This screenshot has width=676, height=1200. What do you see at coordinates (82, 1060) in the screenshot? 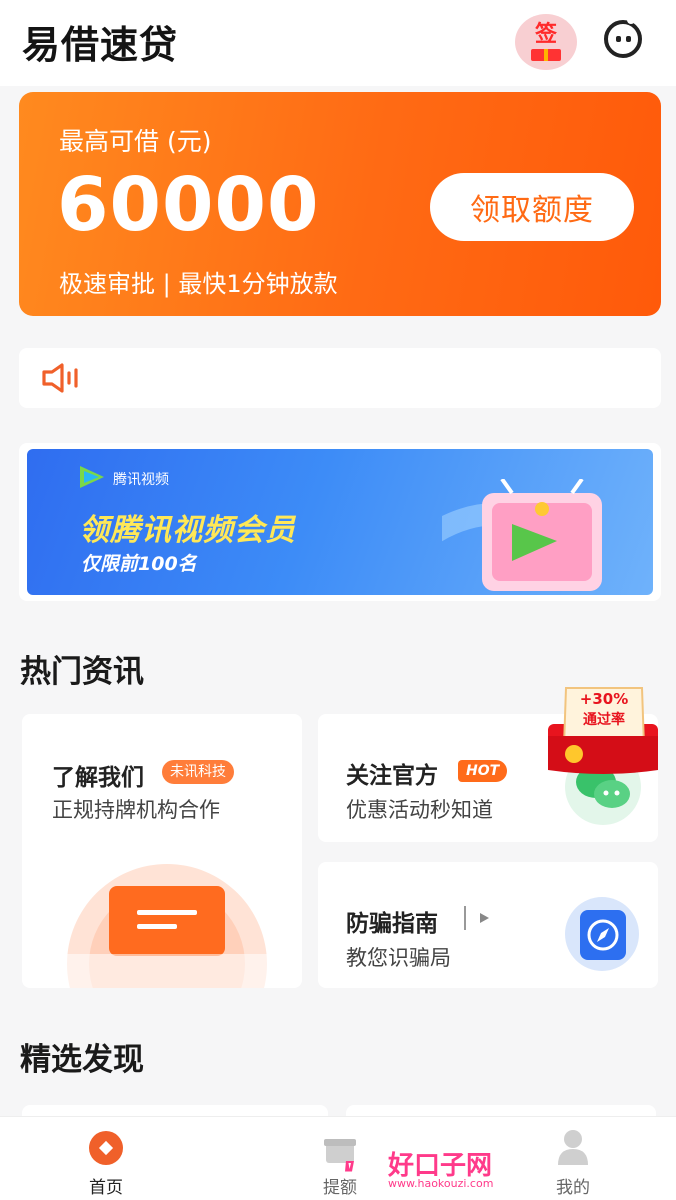
I see `discover-title: 精选发现` at bounding box center [82, 1060].